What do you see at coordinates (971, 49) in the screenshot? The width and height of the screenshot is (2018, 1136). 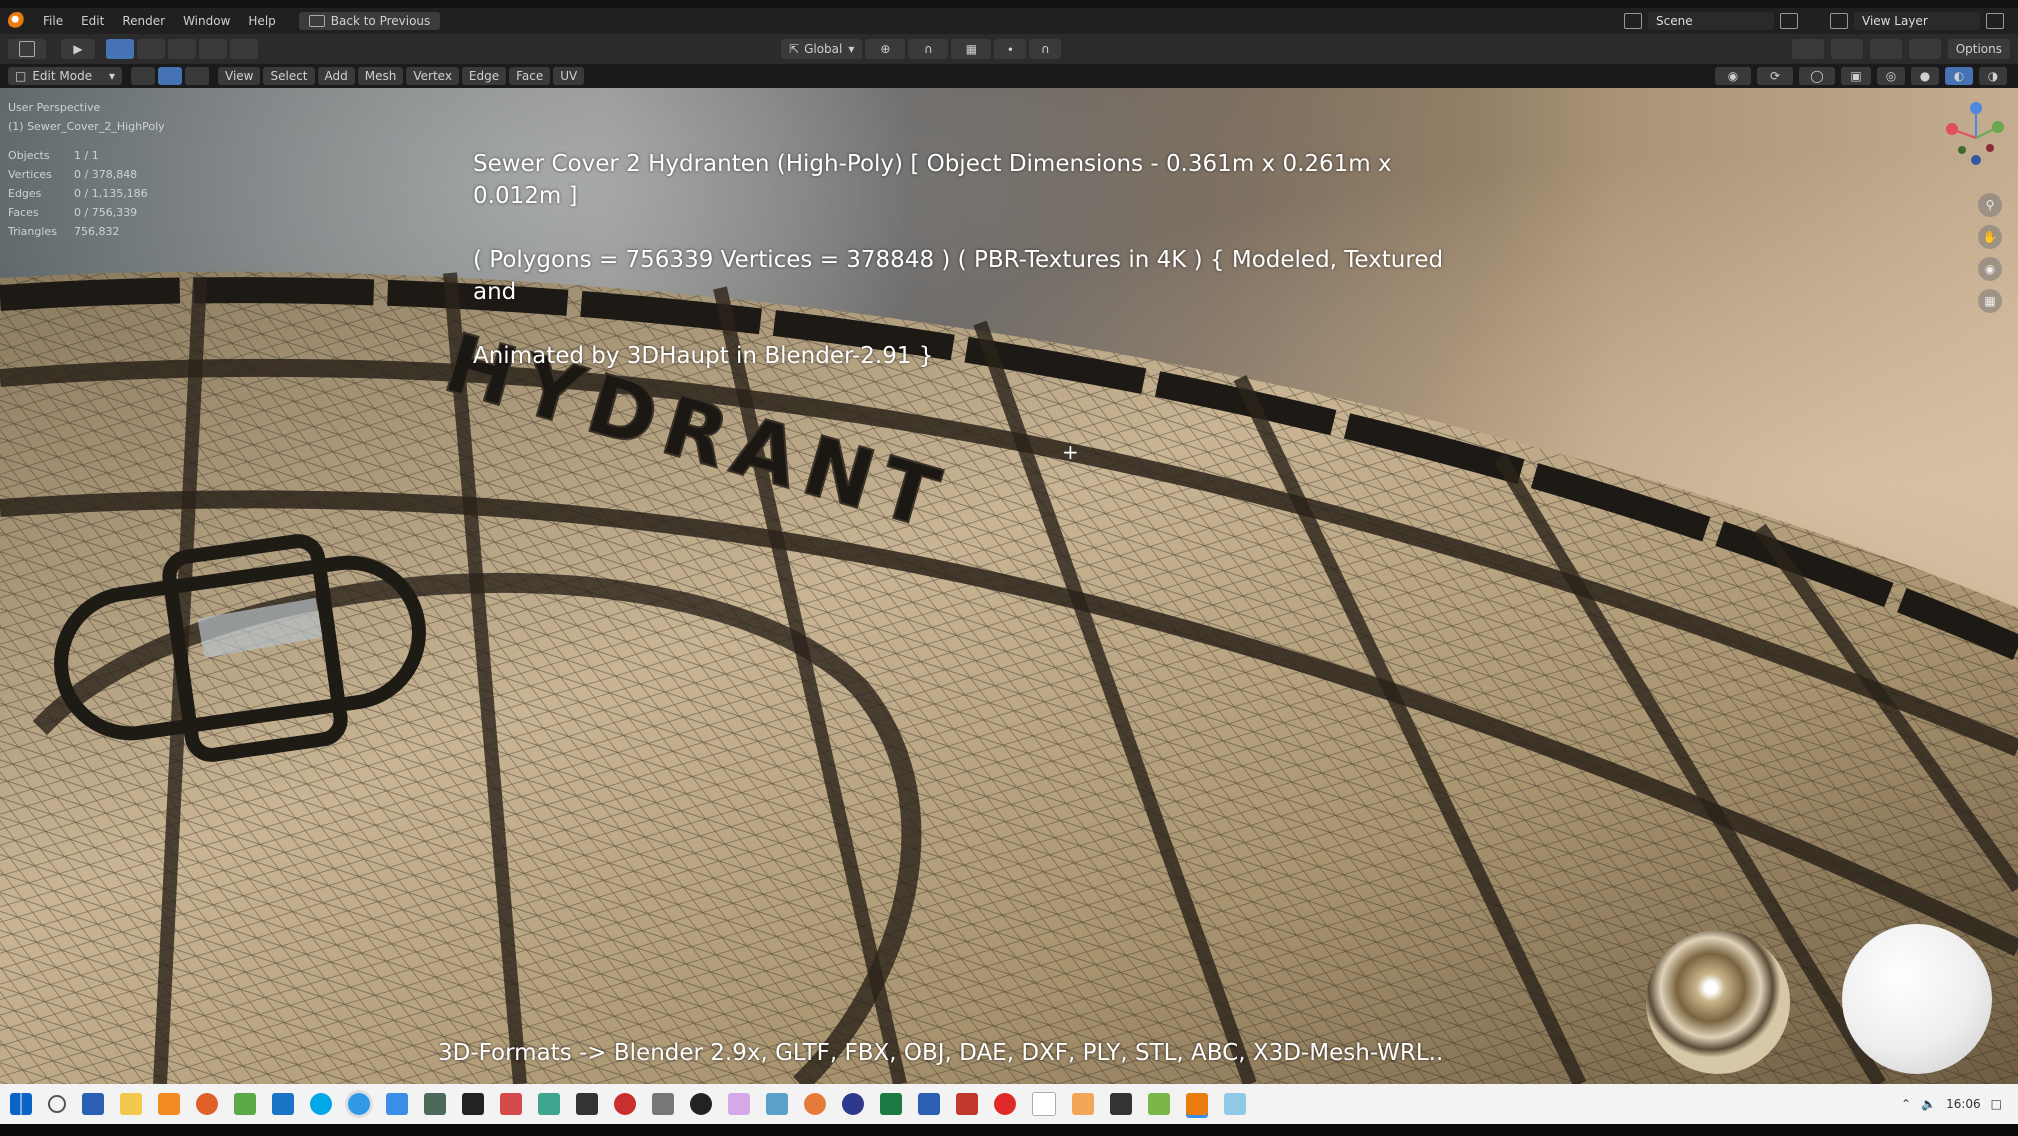 I see `snap-target-button: ▦` at bounding box center [971, 49].